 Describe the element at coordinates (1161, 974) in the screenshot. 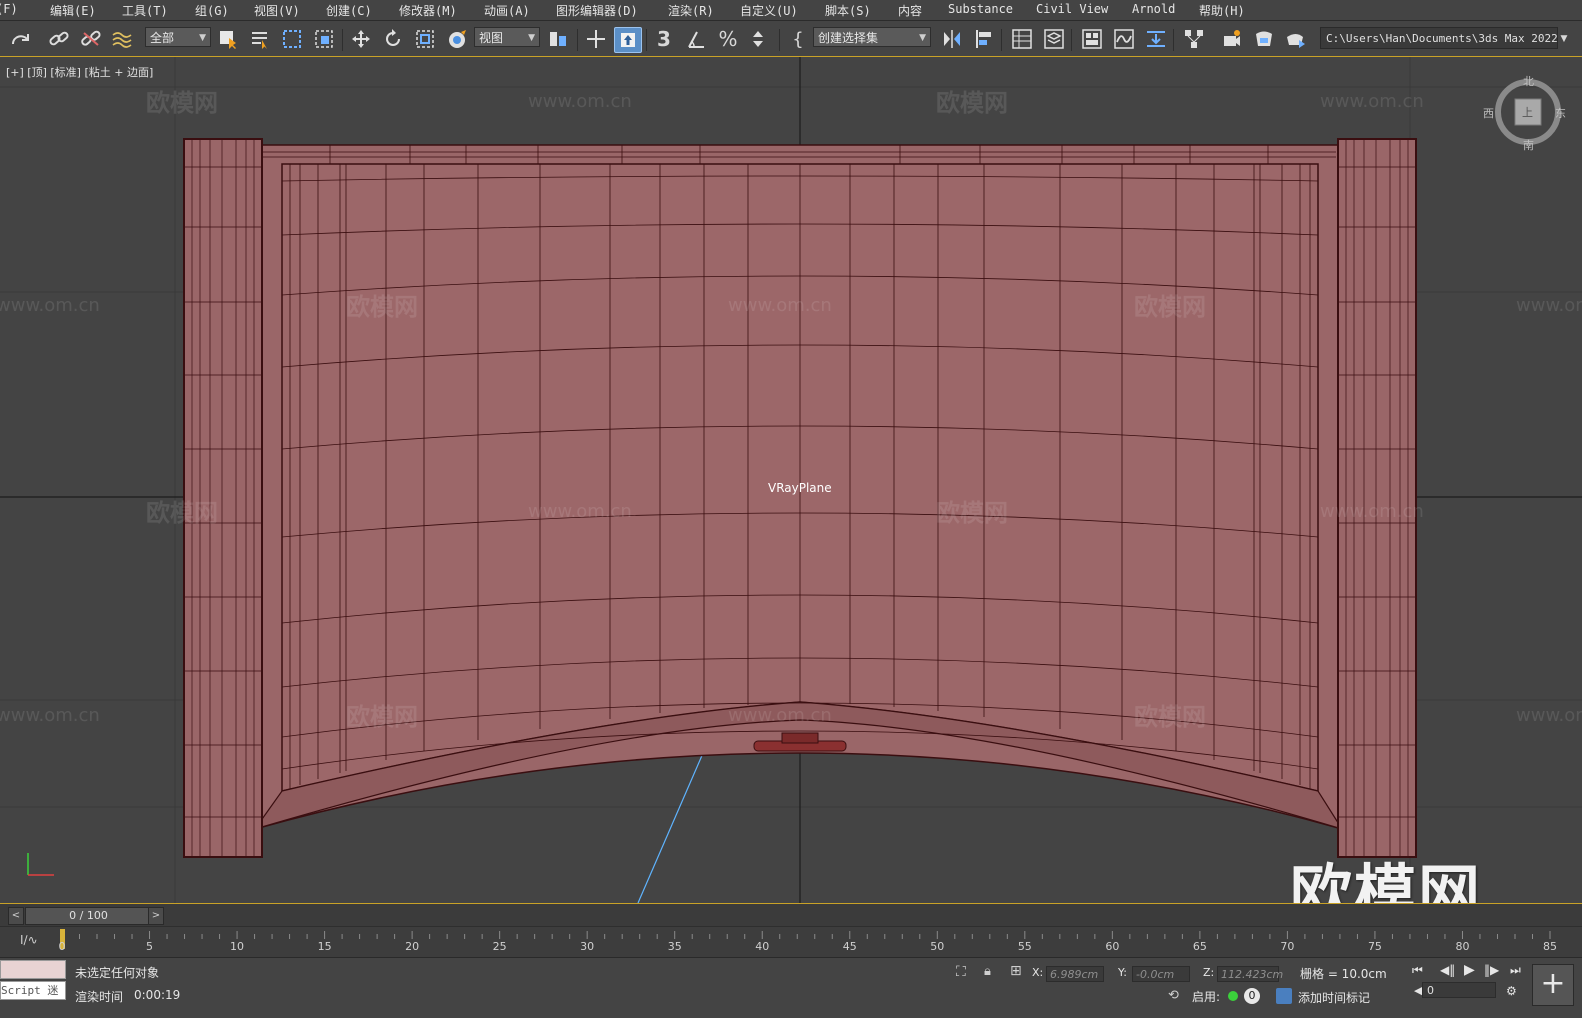

I see `y-coordinate-field: -0.0cm` at that location.